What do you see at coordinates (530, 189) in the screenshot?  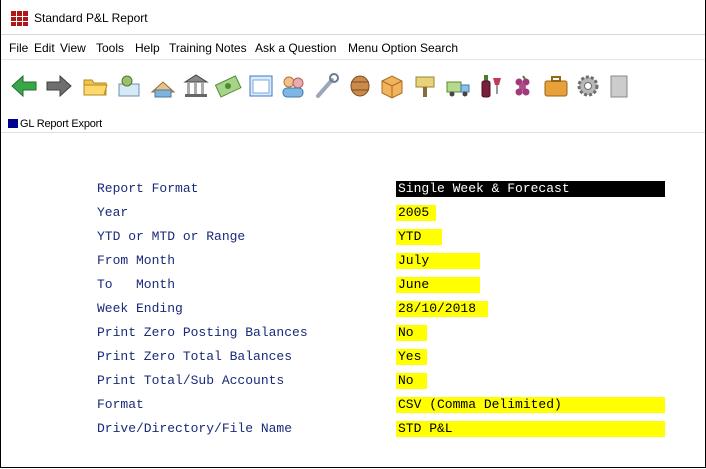 I see `report-format-field: Single Week & Forecast` at bounding box center [530, 189].